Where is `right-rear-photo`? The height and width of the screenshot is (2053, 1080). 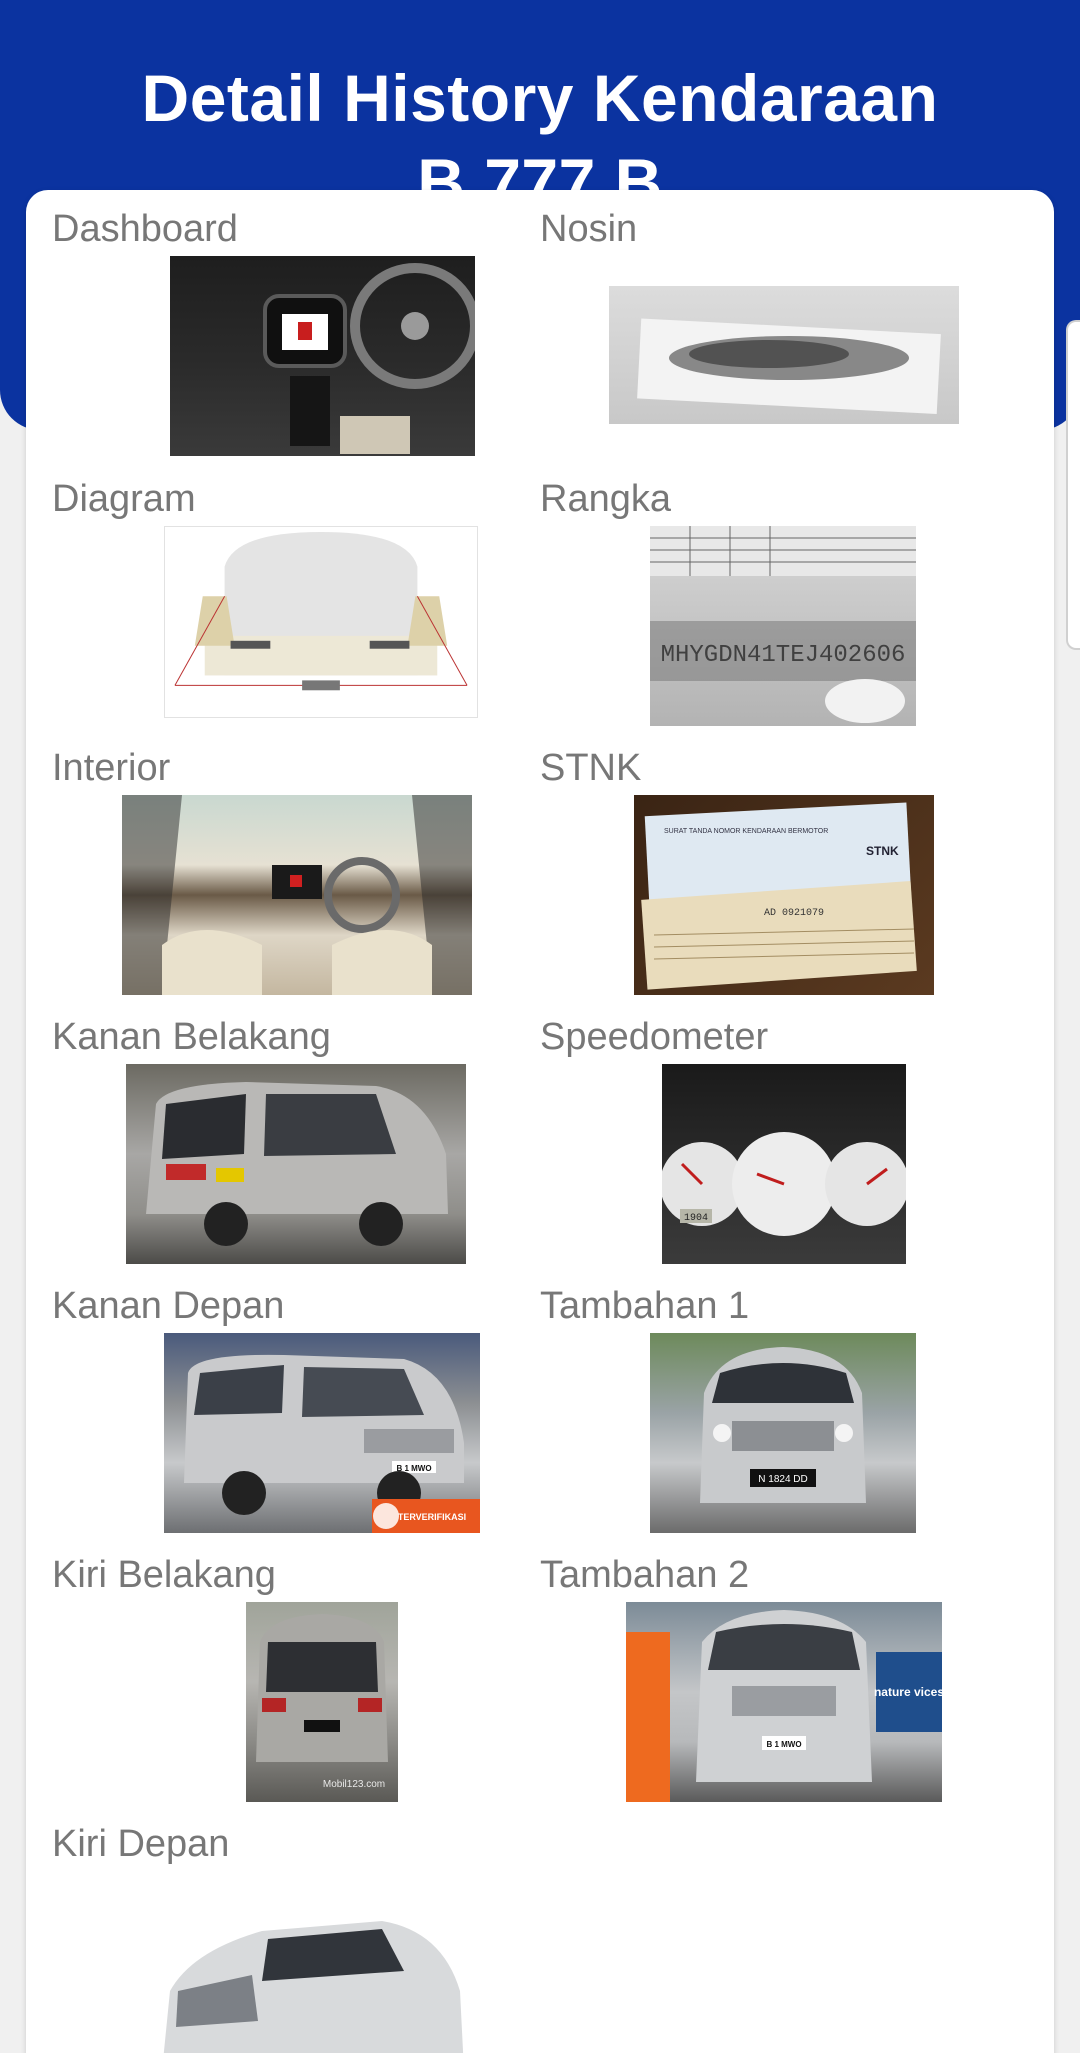
right-rear-photo is located at coordinates (296, 1164).